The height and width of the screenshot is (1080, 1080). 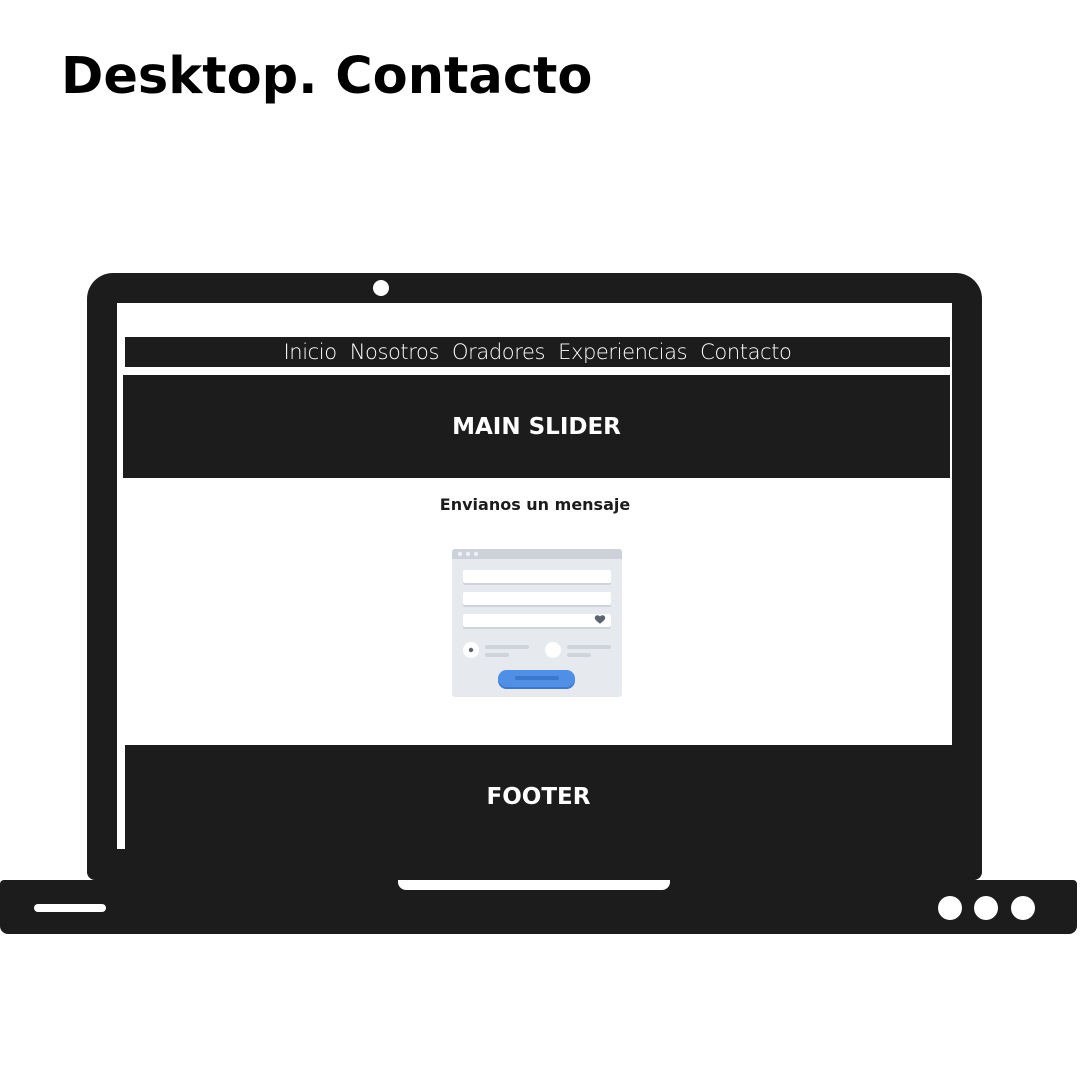 What do you see at coordinates (471, 650) in the screenshot?
I see `radio-option-1-dot` at bounding box center [471, 650].